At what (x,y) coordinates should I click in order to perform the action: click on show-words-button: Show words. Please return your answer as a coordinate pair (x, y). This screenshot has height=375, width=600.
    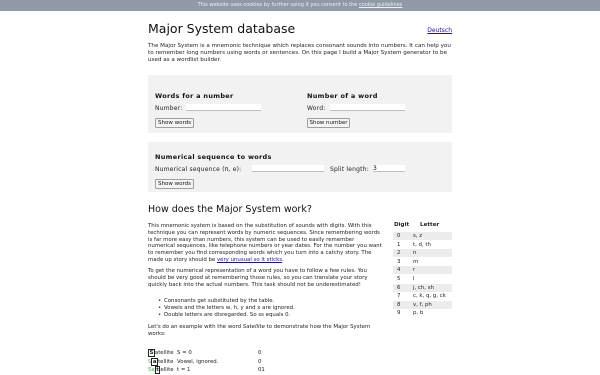
    Looking at the image, I should click on (174, 123).